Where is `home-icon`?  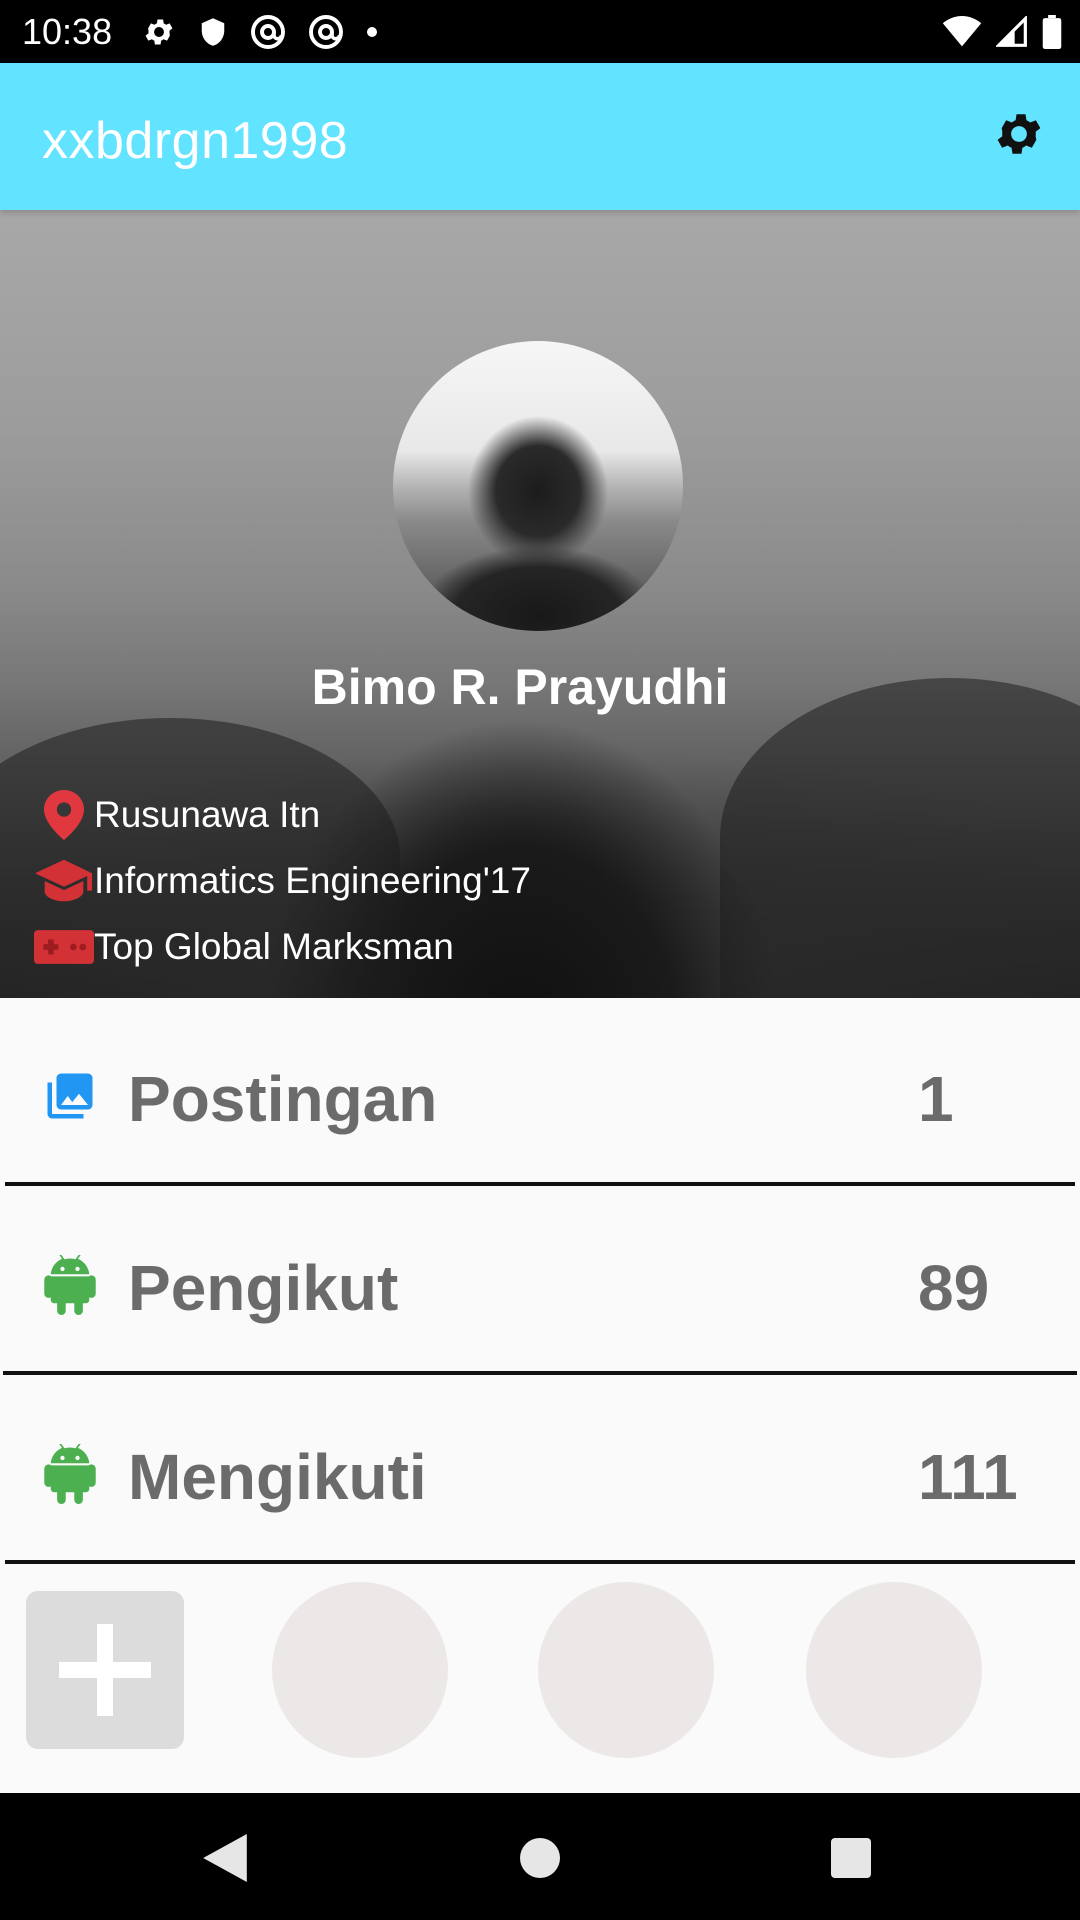 home-icon is located at coordinates (540, 1858).